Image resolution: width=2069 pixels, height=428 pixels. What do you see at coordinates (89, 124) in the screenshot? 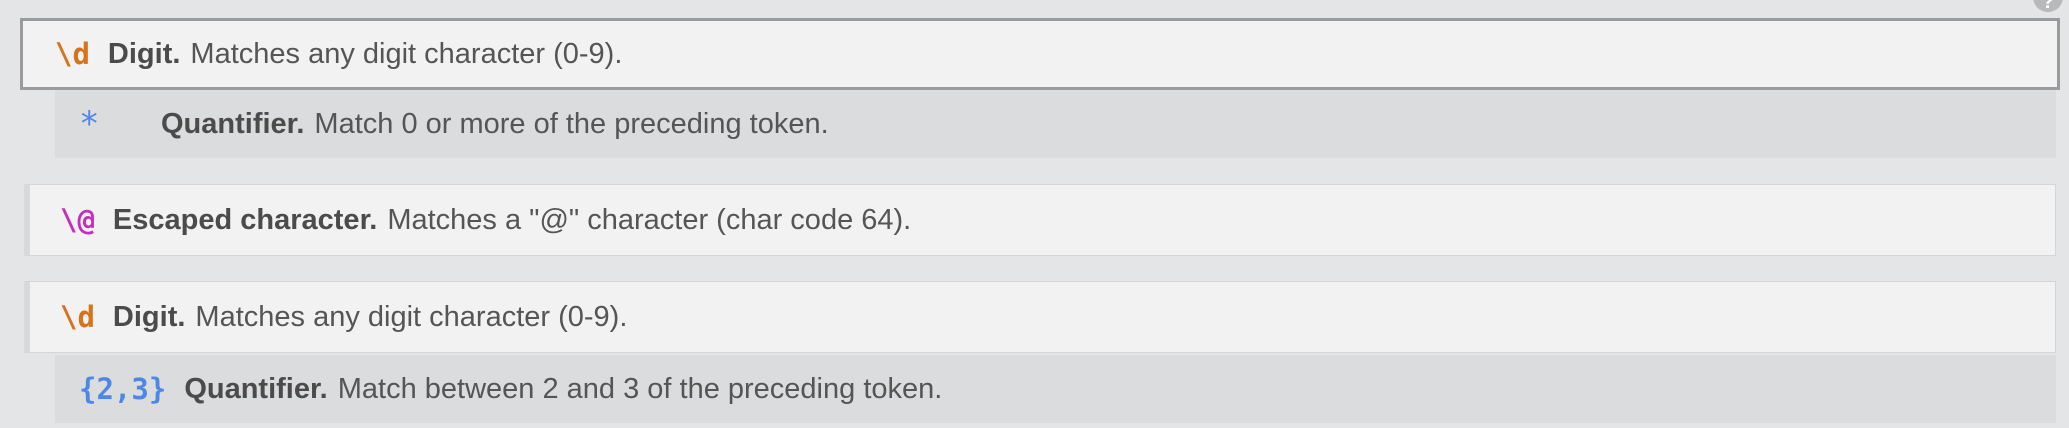
I see `star-quantifier-token: *` at bounding box center [89, 124].